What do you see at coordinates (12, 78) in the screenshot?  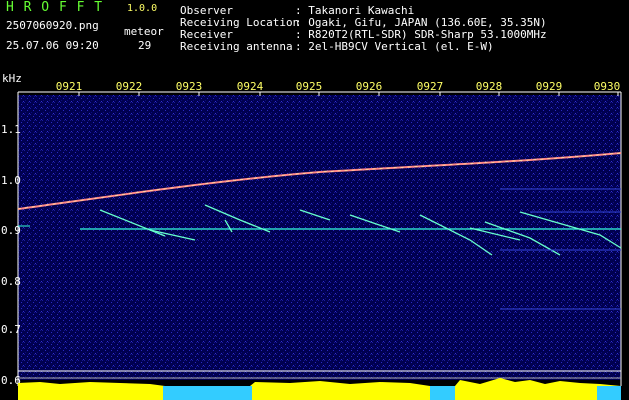 I see `unit-label: kHz` at bounding box center [12, 78].